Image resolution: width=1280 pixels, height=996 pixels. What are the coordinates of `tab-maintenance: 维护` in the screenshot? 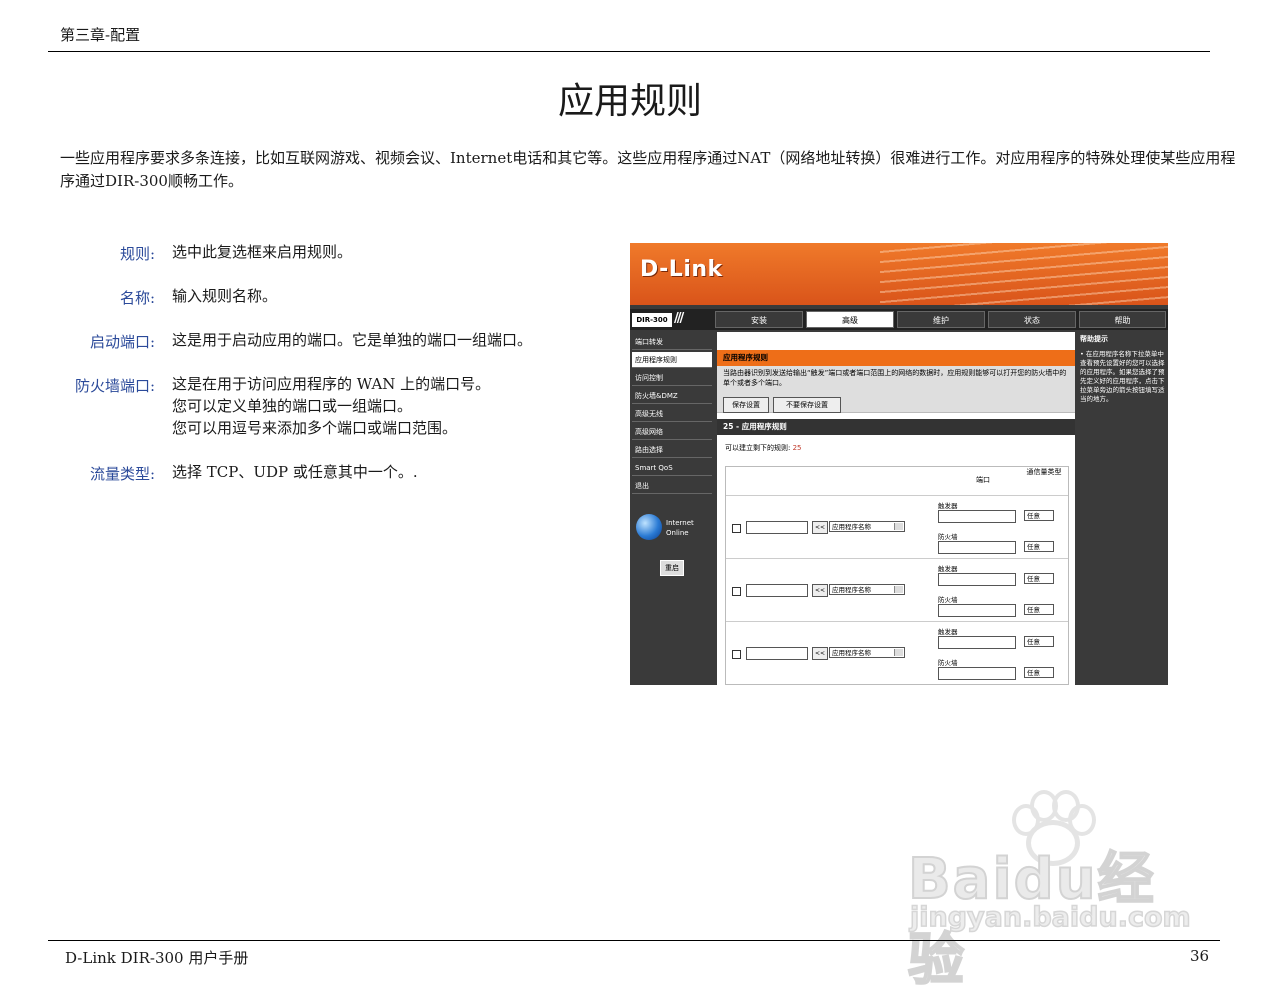 It's located at (941, 319).